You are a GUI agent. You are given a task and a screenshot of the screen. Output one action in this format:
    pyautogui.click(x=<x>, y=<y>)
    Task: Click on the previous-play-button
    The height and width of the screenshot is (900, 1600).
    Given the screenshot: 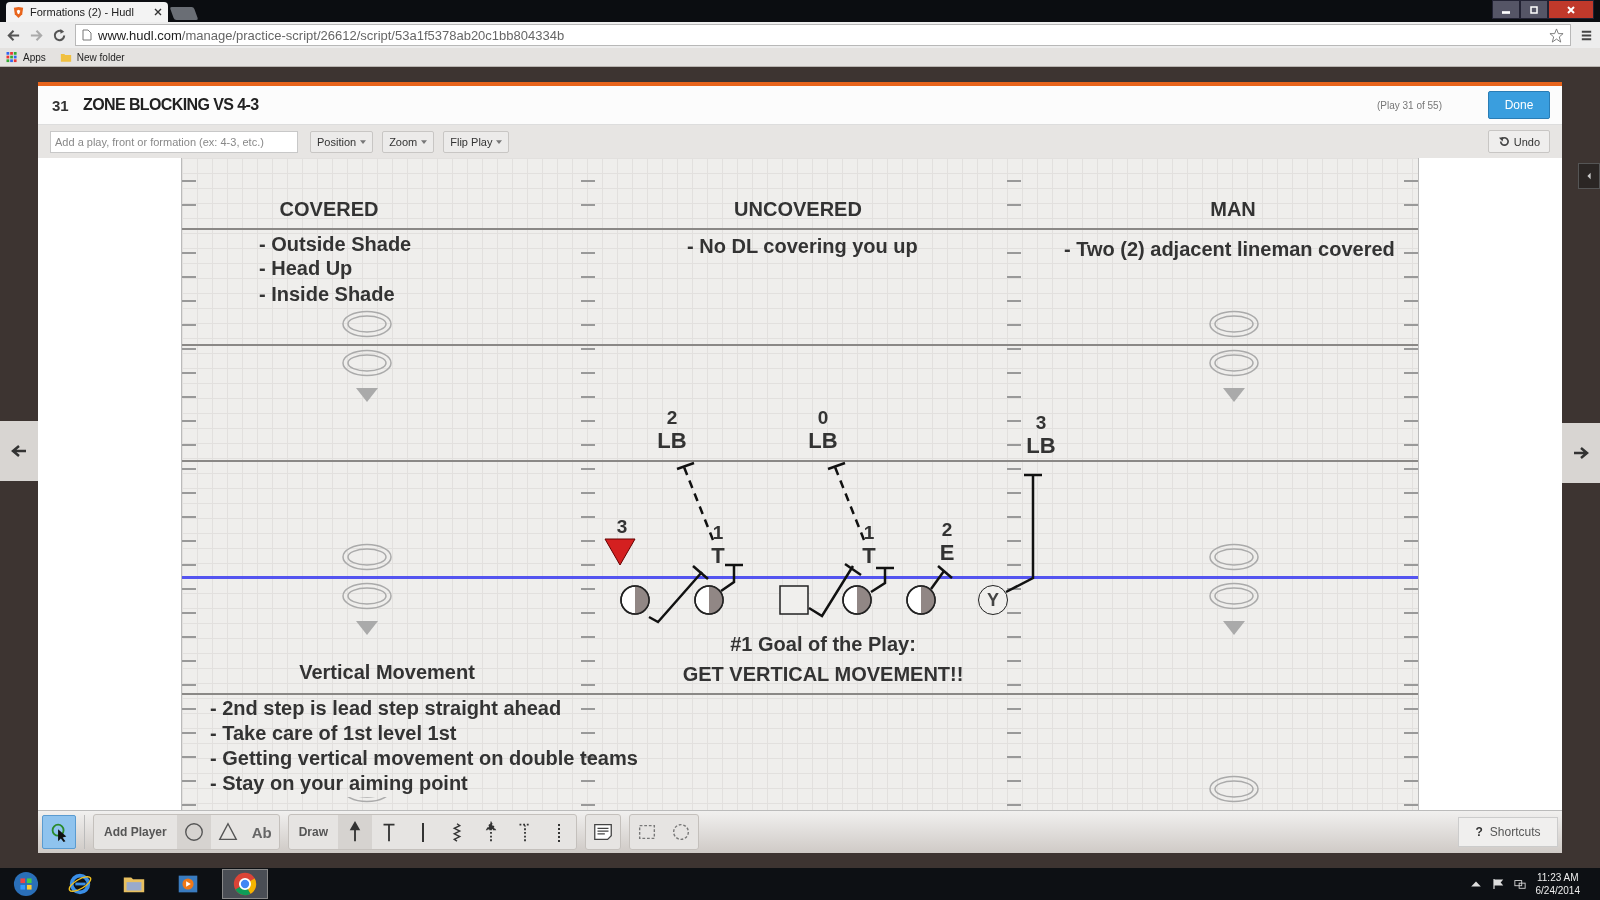 What is the action you would take?
    pyautogui.click(x=19, y=451)
    